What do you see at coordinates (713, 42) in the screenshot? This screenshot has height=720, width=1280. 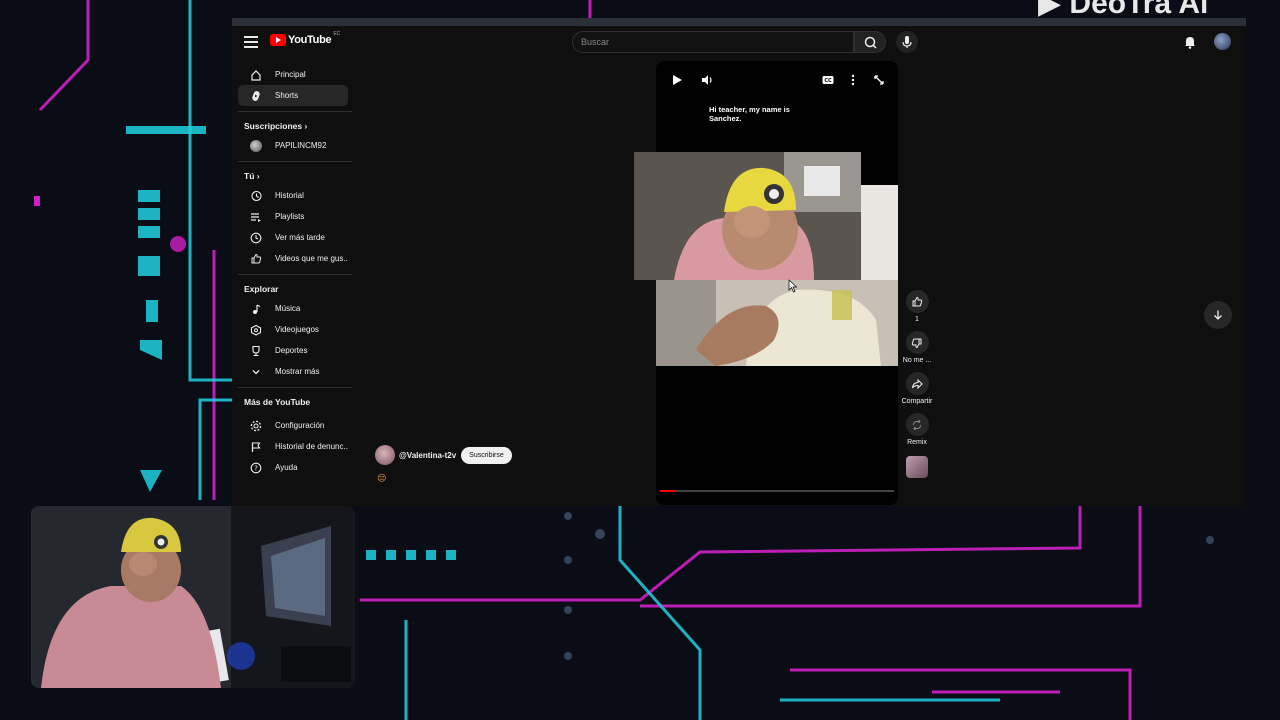 I see `search-input: Buscar` at bounding box center [713, 42].